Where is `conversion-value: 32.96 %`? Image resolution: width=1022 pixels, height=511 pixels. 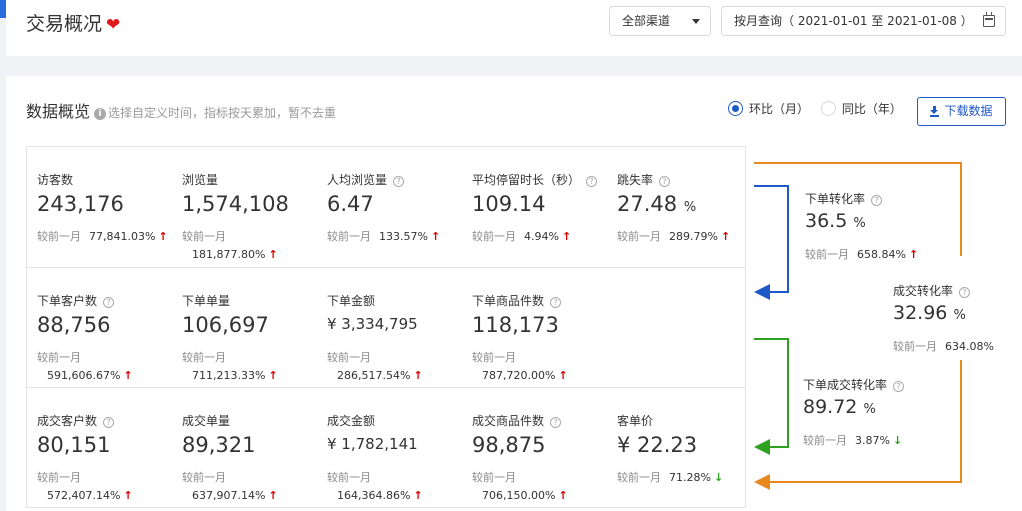 conversion-value: 32.96 % is located at coordinates (929, 313).